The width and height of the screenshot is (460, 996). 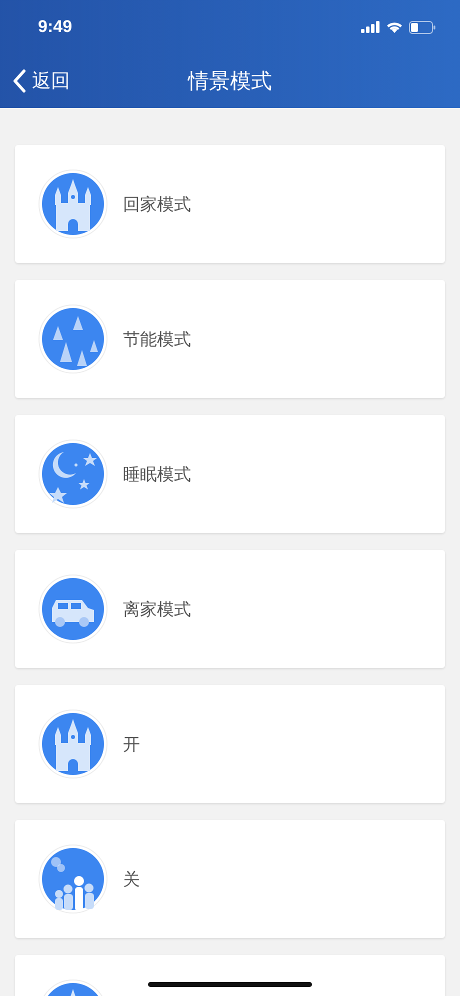 I want to click on status-time: 9:49, so click(x=55, y=27).